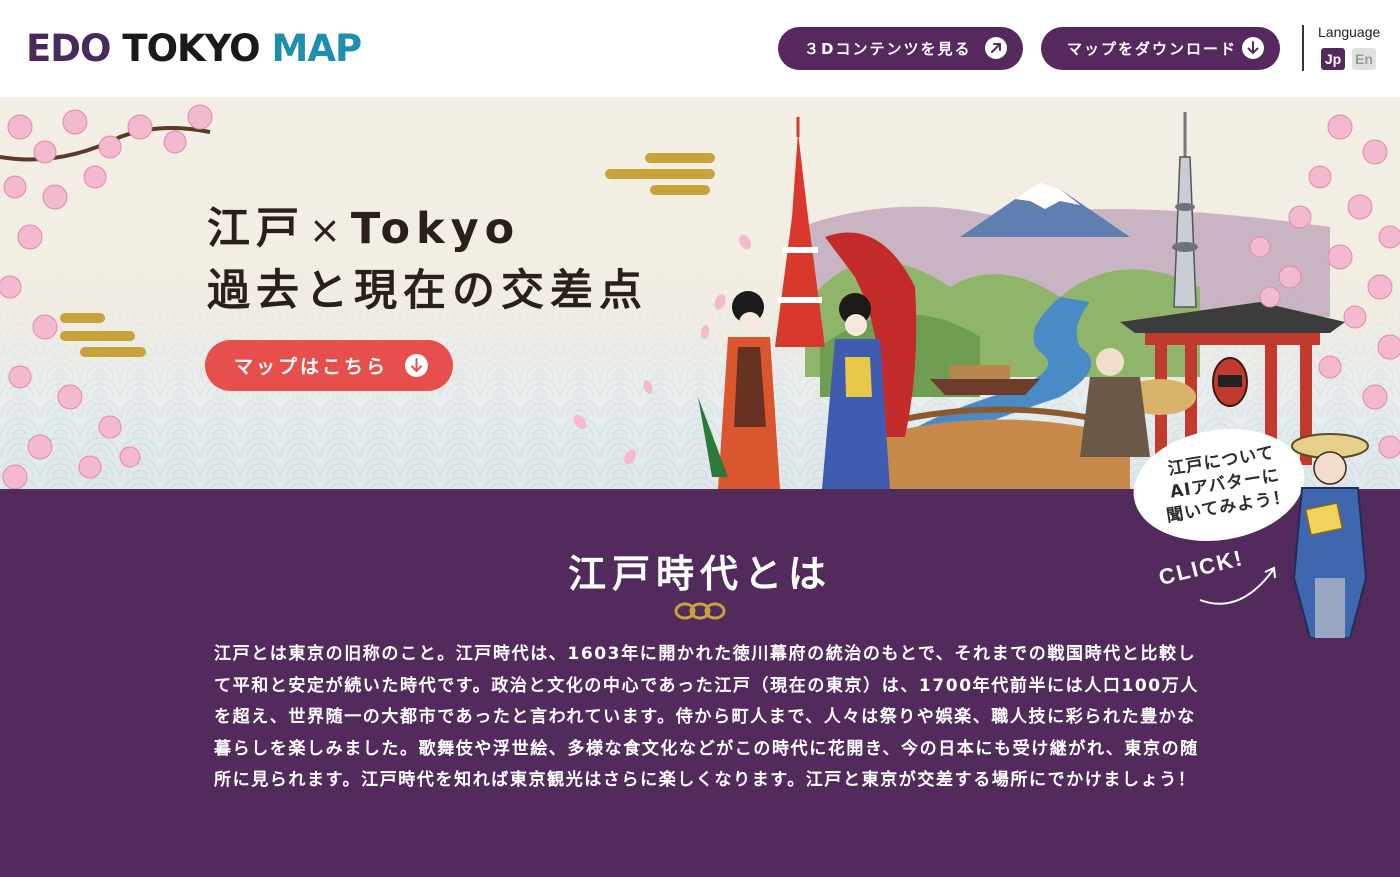  Describe the element at coordinates (1253, 48) in the screenshot. I see `download-arrow-icon` at that location.